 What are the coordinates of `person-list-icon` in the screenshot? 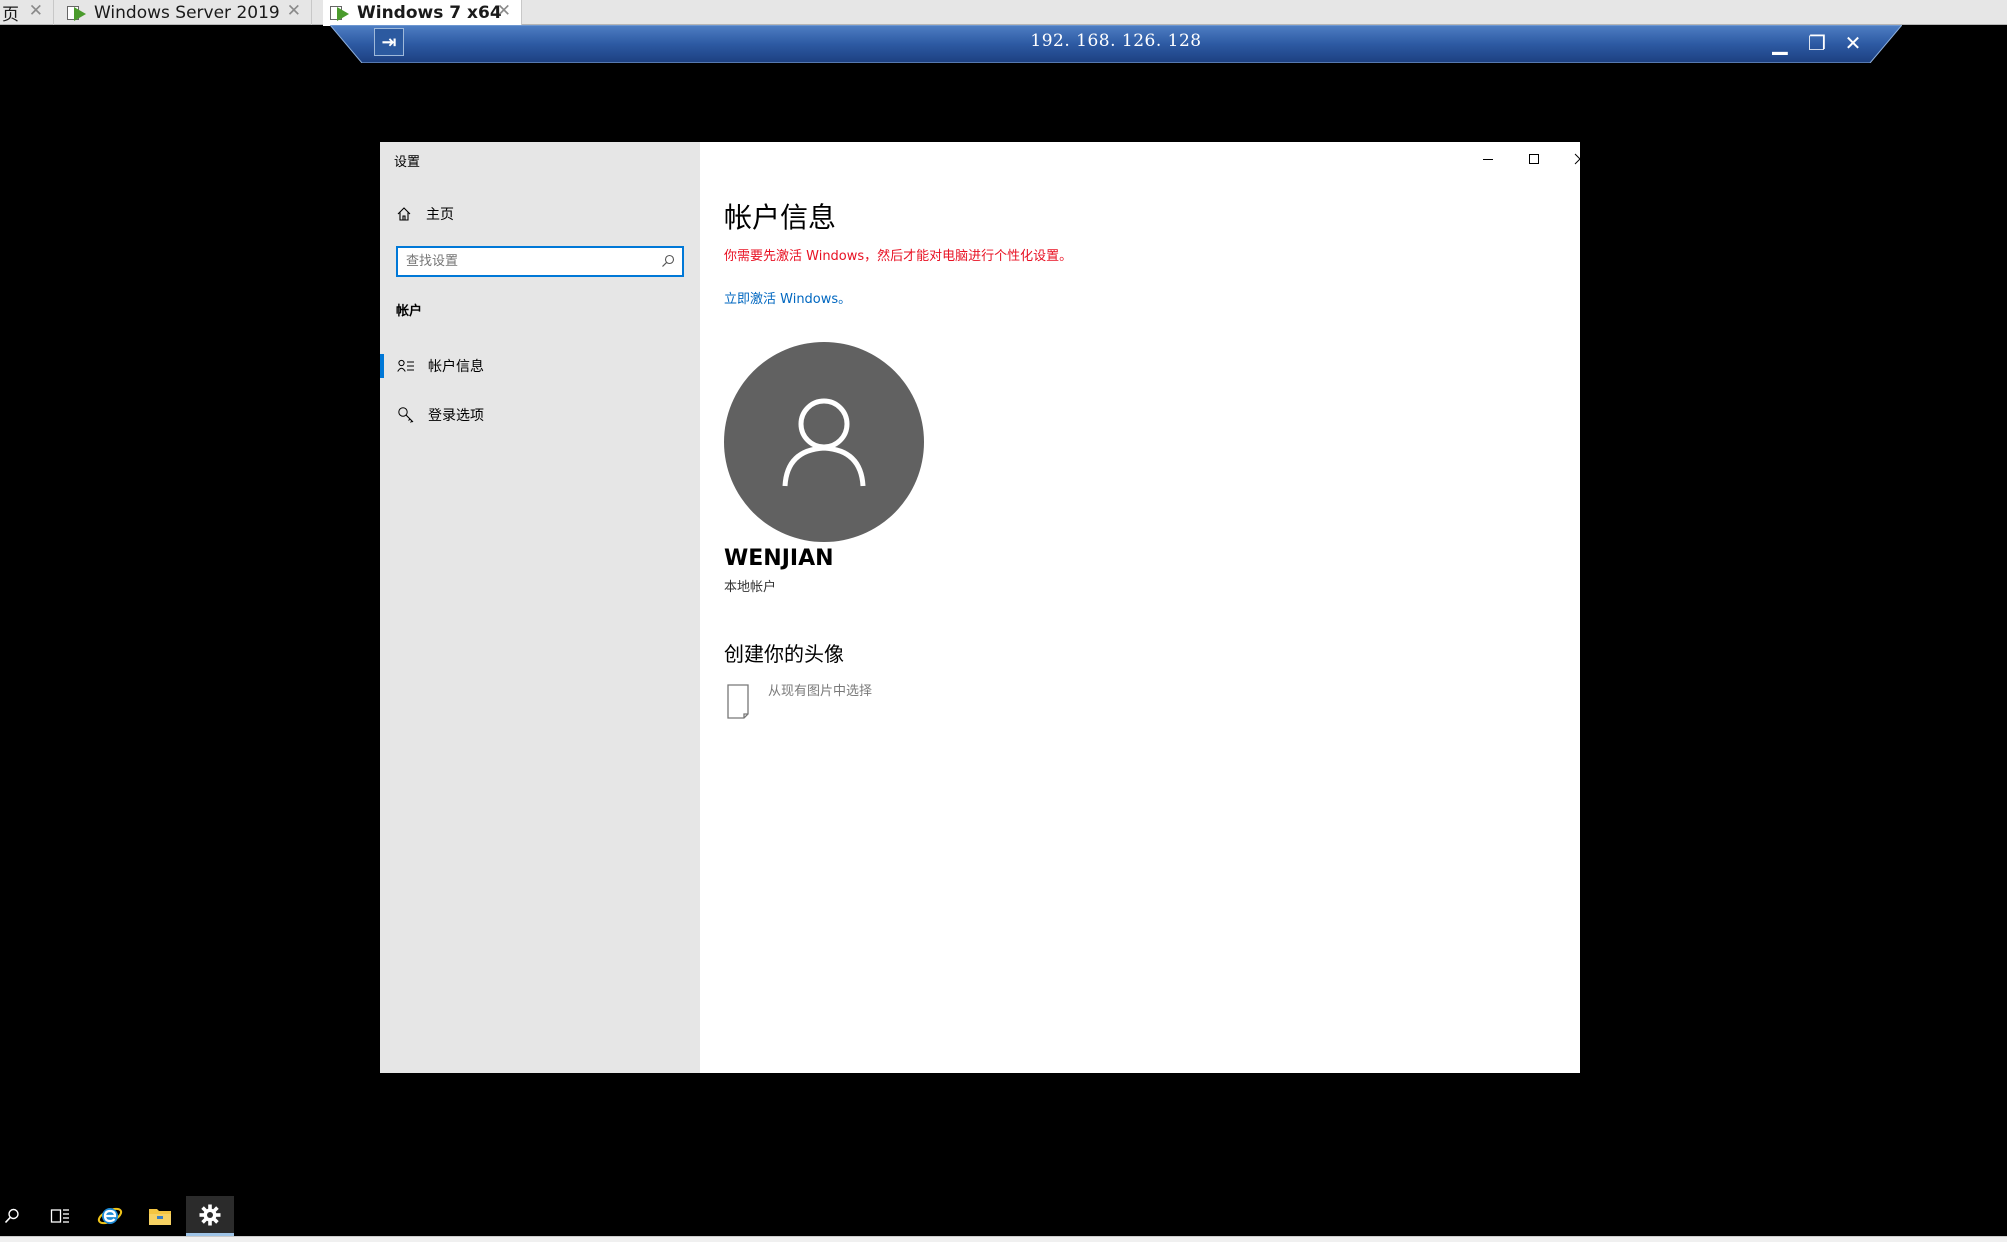 It's located at (406, 366).